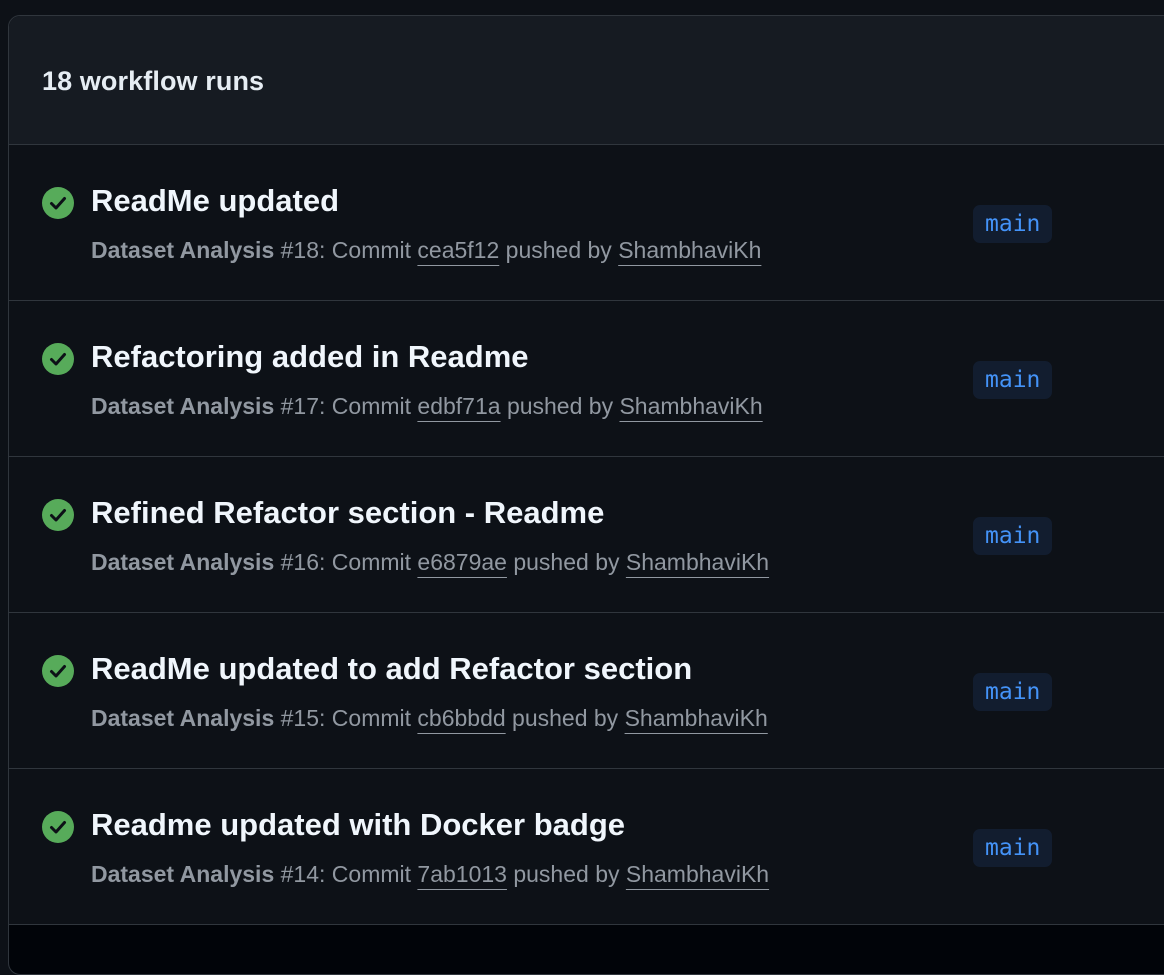  Describe the element at coordinates (458, 250) in the screenshot. I see `commit-sha-link: cea5f12` at that location.